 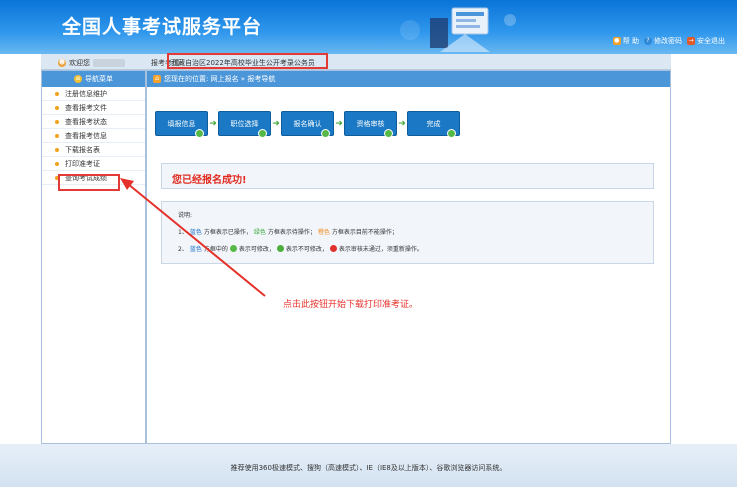 I want to click on step-confirm: 报名确认, so click(x=307, y=124).